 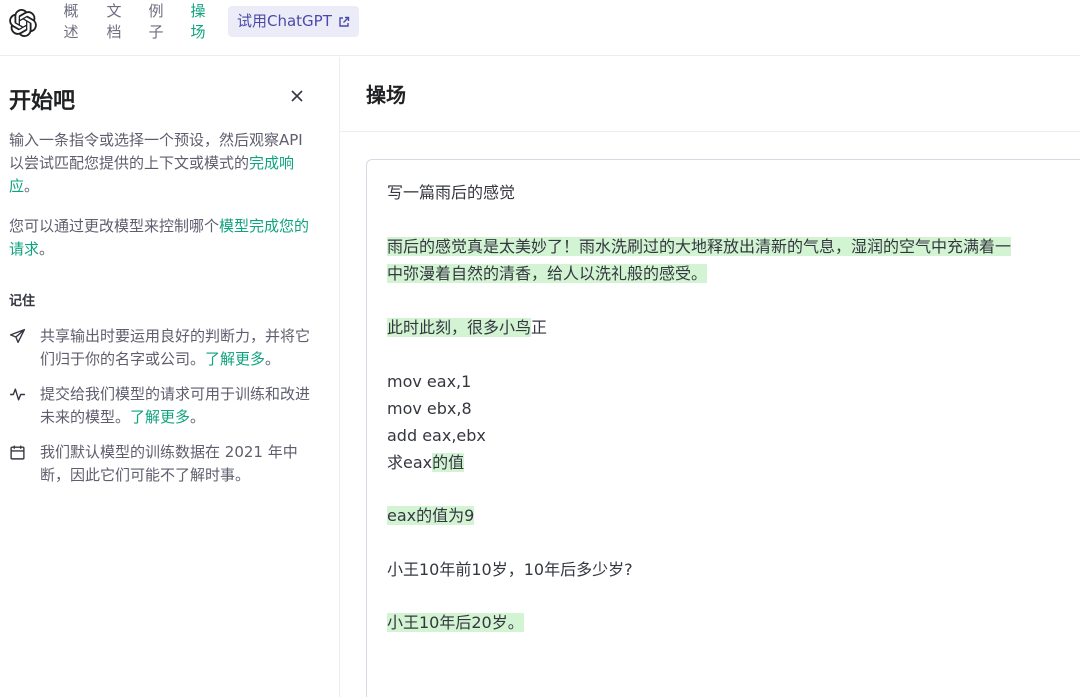 I want to click on editor-line: 此时此刻，很多小鸟正, so click(x=467, y=327).